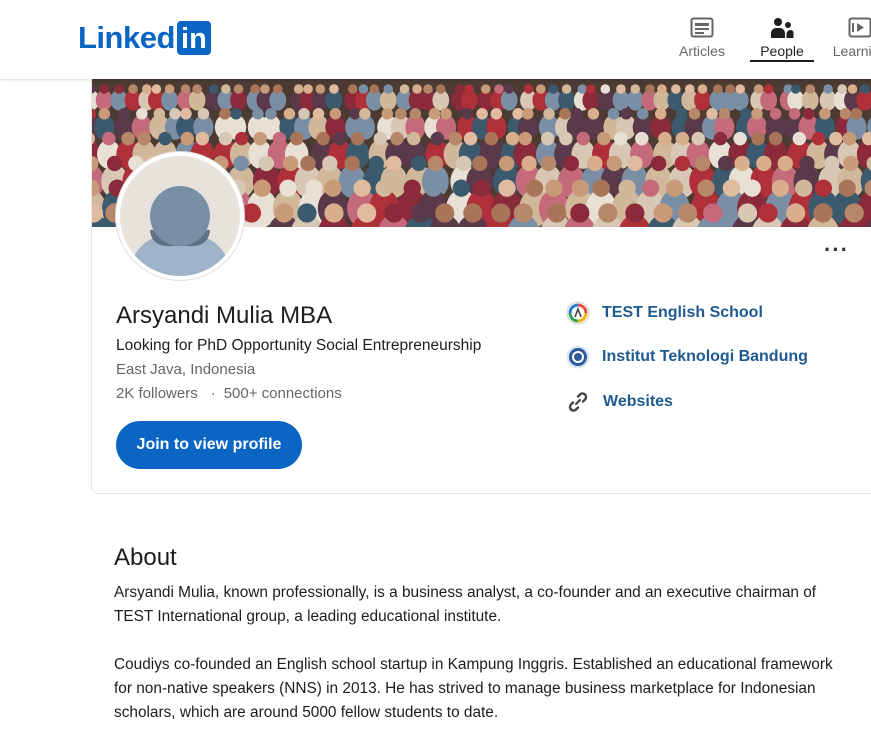  What do you see at coordinates (224, 315) in the screenshot?
I see `profile-name: Arsyandi Mulia MBA` at bounding box center [224, 315].